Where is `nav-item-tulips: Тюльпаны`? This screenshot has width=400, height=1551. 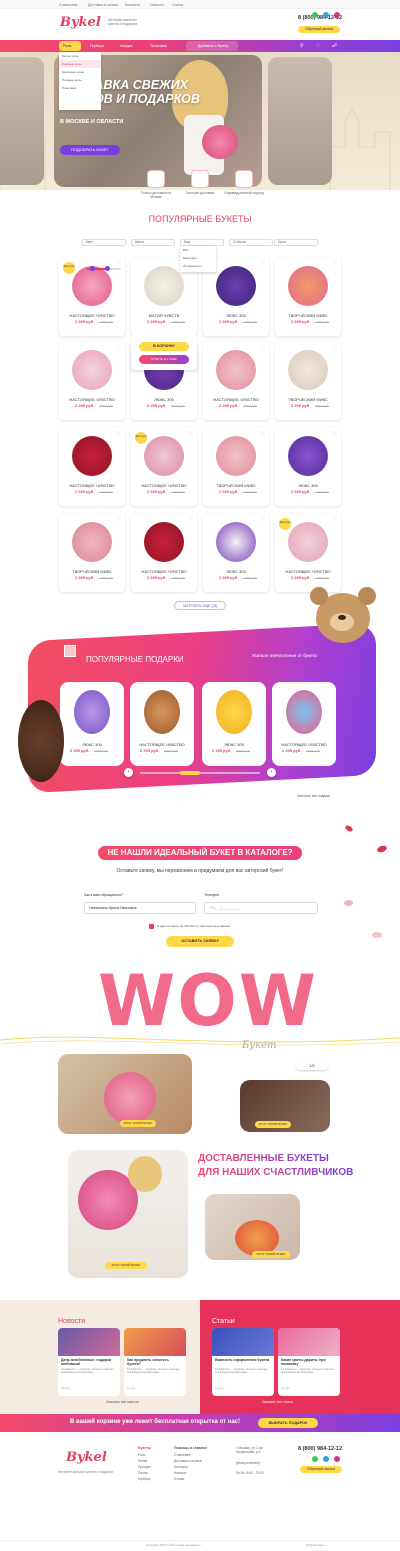
nav-item-tulips: Тюльпаны is located at coordinates (158, 46).